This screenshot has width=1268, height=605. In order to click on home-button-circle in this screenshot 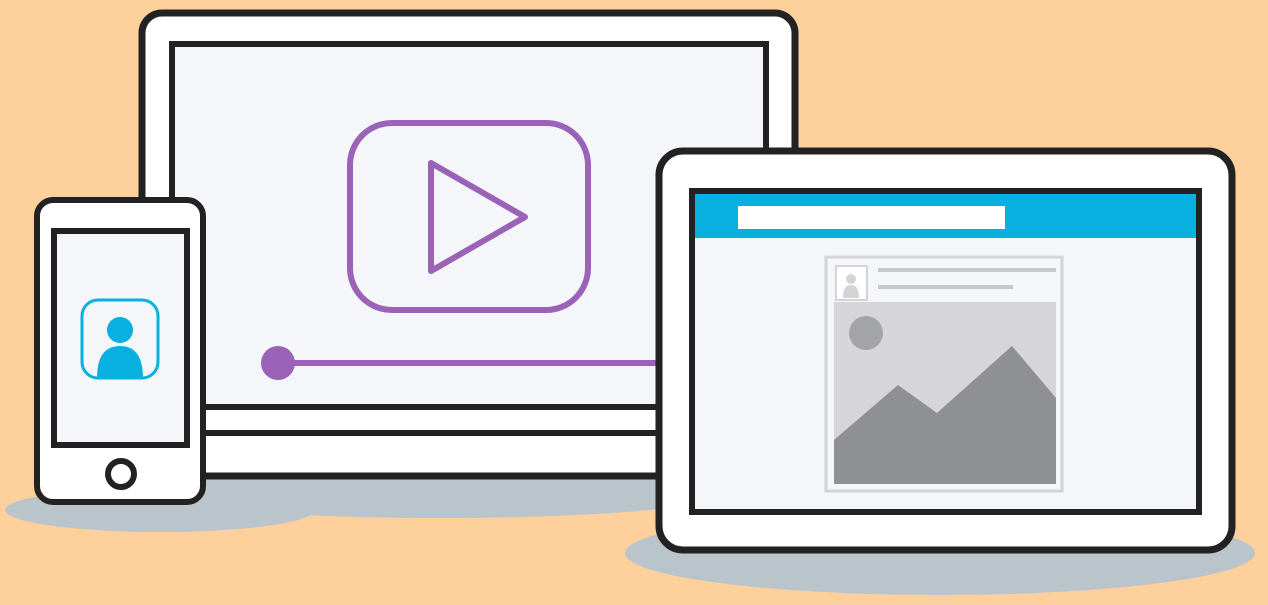, I will do `click(121, 474)`.